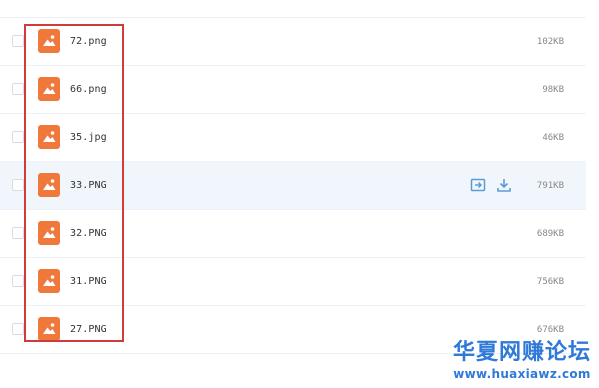 The height and width of the screenshot is (388, 599). I want to click on file-size: 676KB, so click(550, 330).